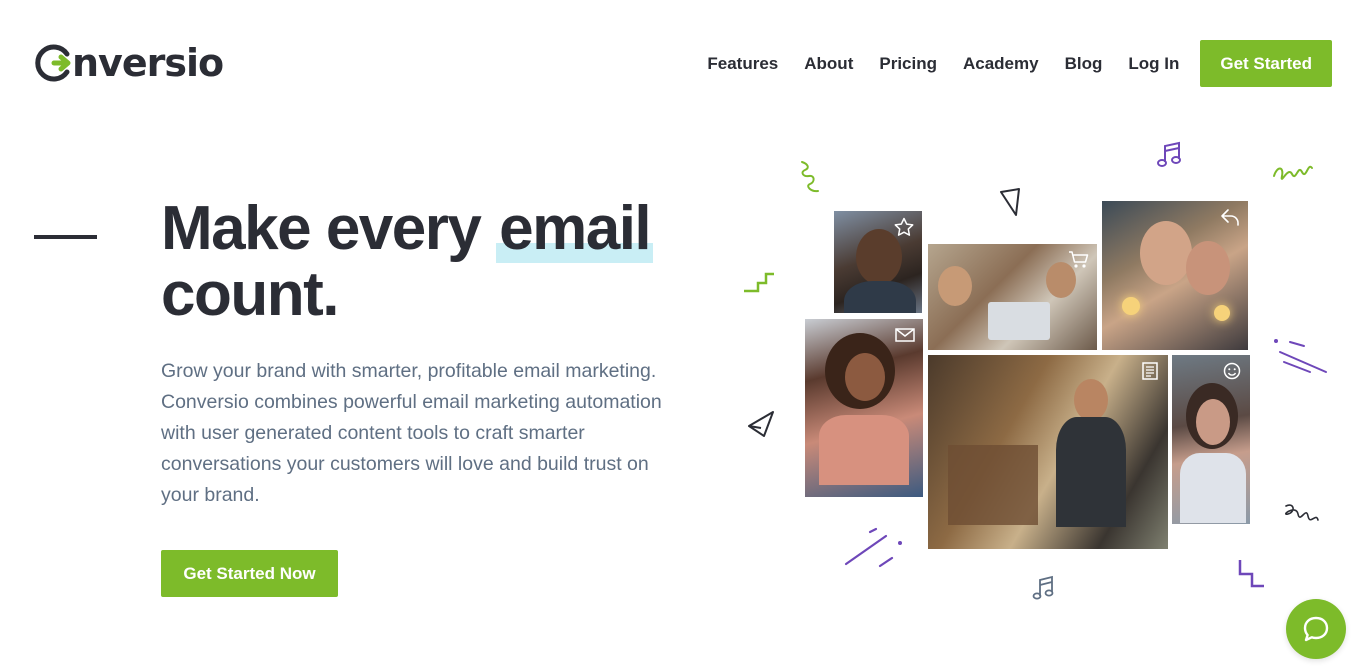  Describe the element at coordinates (1153, 64) in the screenshot. I see `nav-login: Log In` at that location.